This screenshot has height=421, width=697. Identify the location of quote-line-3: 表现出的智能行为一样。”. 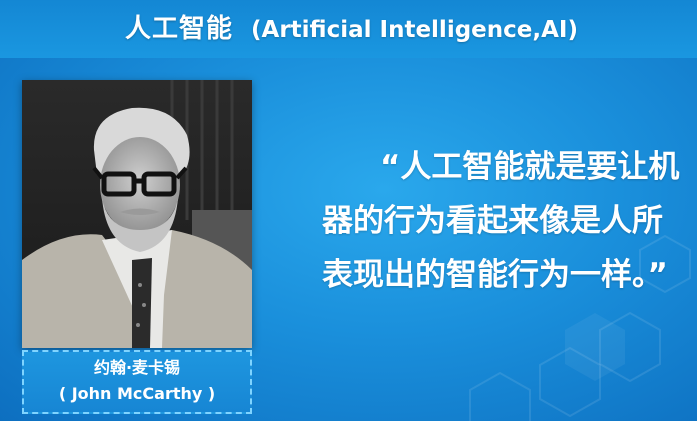
(495, 275).